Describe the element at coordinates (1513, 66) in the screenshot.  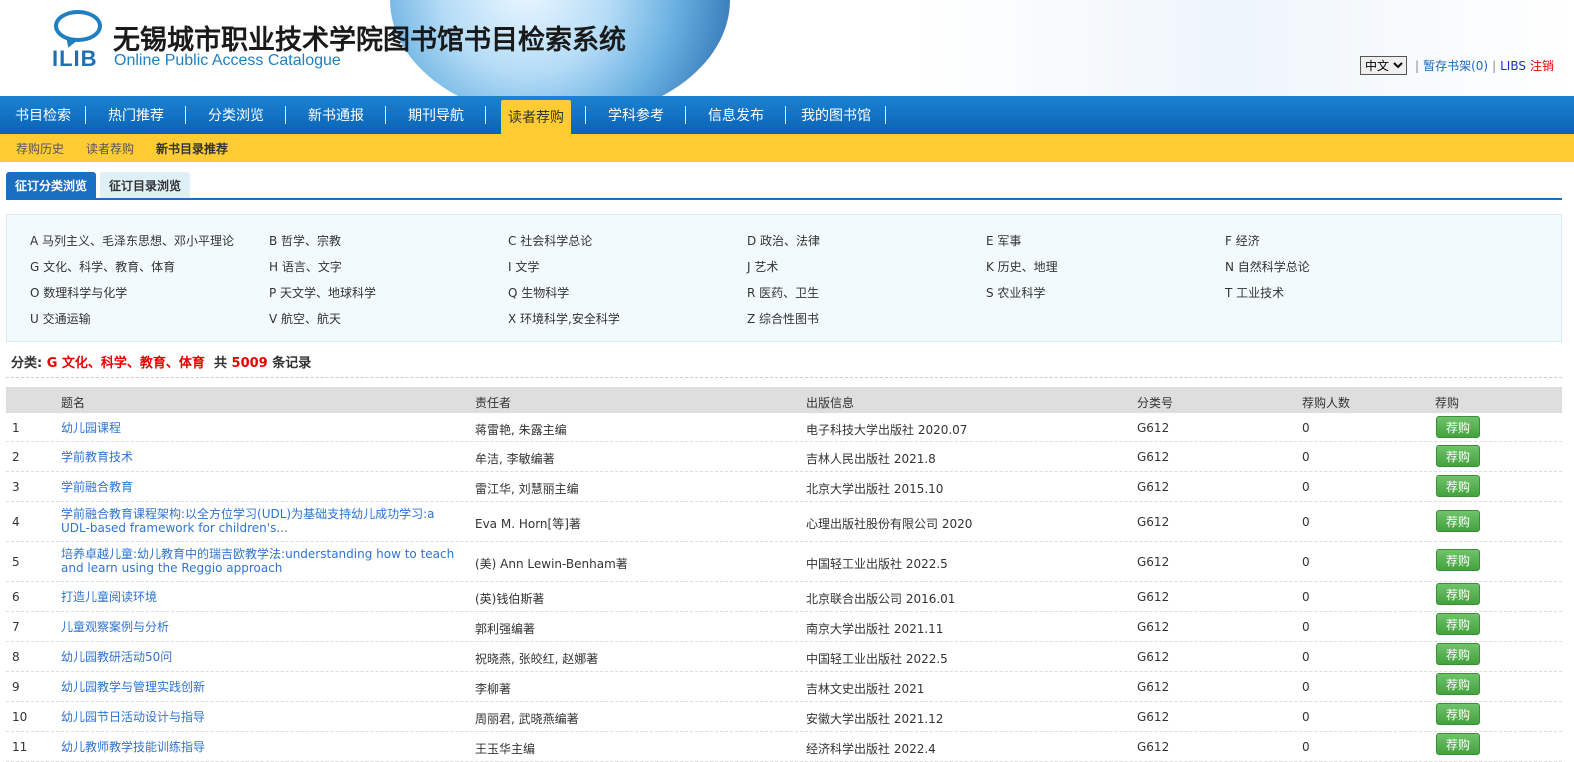
I see `libs-link: LIBS` at that location.